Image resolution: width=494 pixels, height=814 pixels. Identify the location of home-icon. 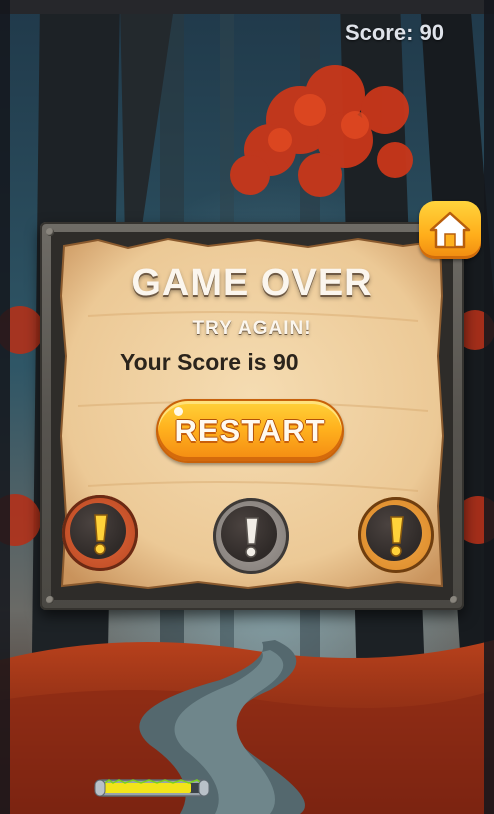
(450, 230).